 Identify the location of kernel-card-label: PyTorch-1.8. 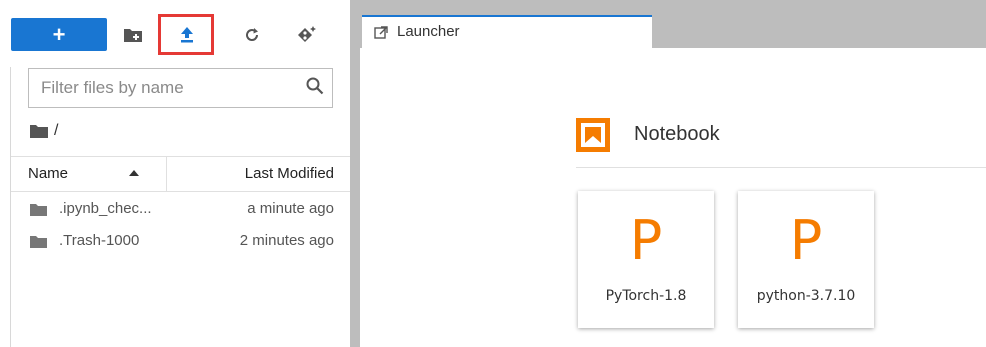
(646, 296).